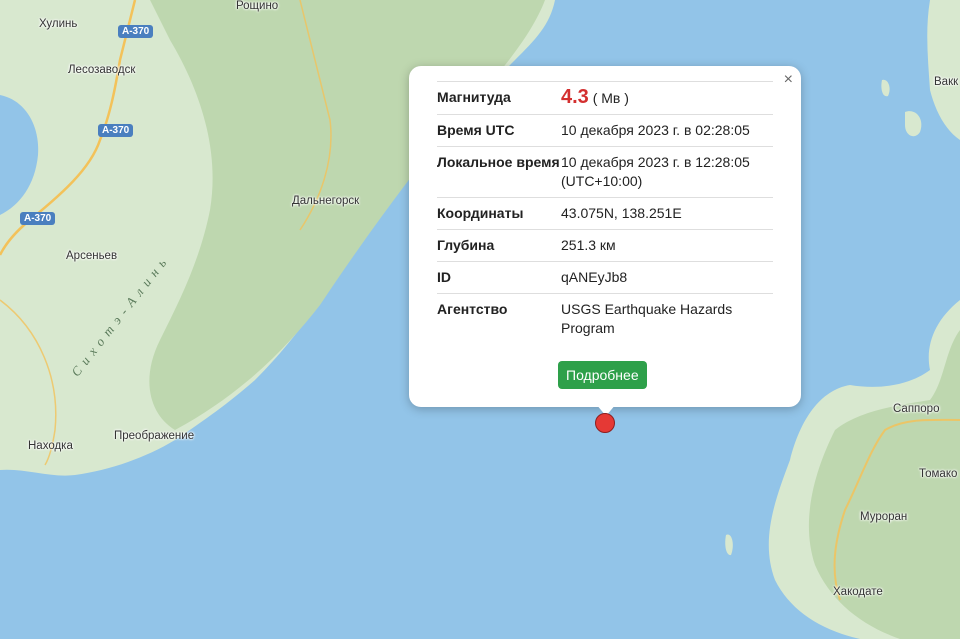  What do you see at coordinates (58, 24) in the screenshot?
I see `place-label: Хулинь` at bounding box center [58, 24].